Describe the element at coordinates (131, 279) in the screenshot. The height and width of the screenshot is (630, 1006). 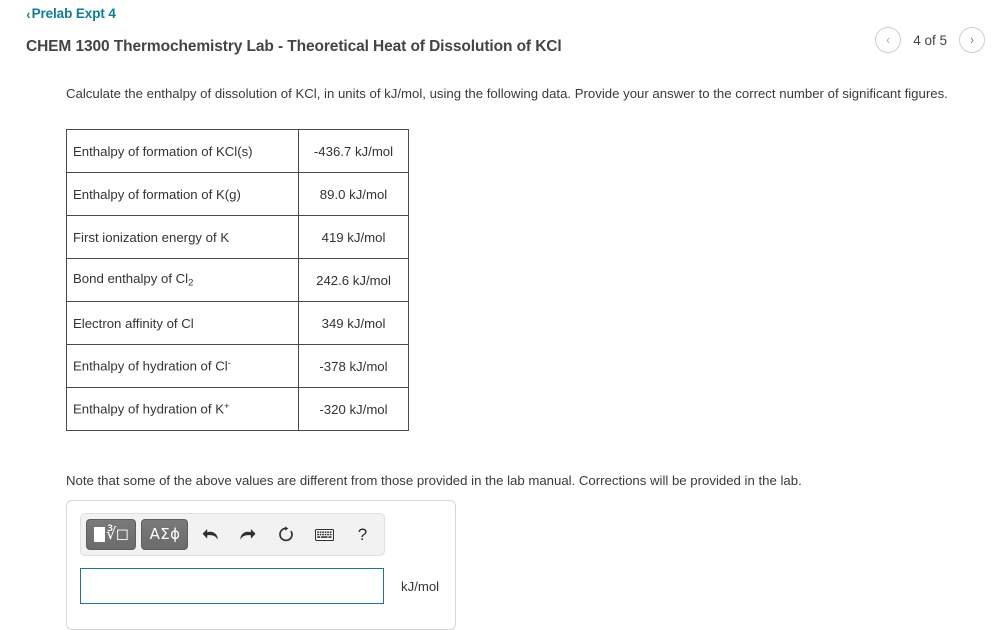
I see `table-cell-label-text: Bond enthalpy of Cl` at that location.